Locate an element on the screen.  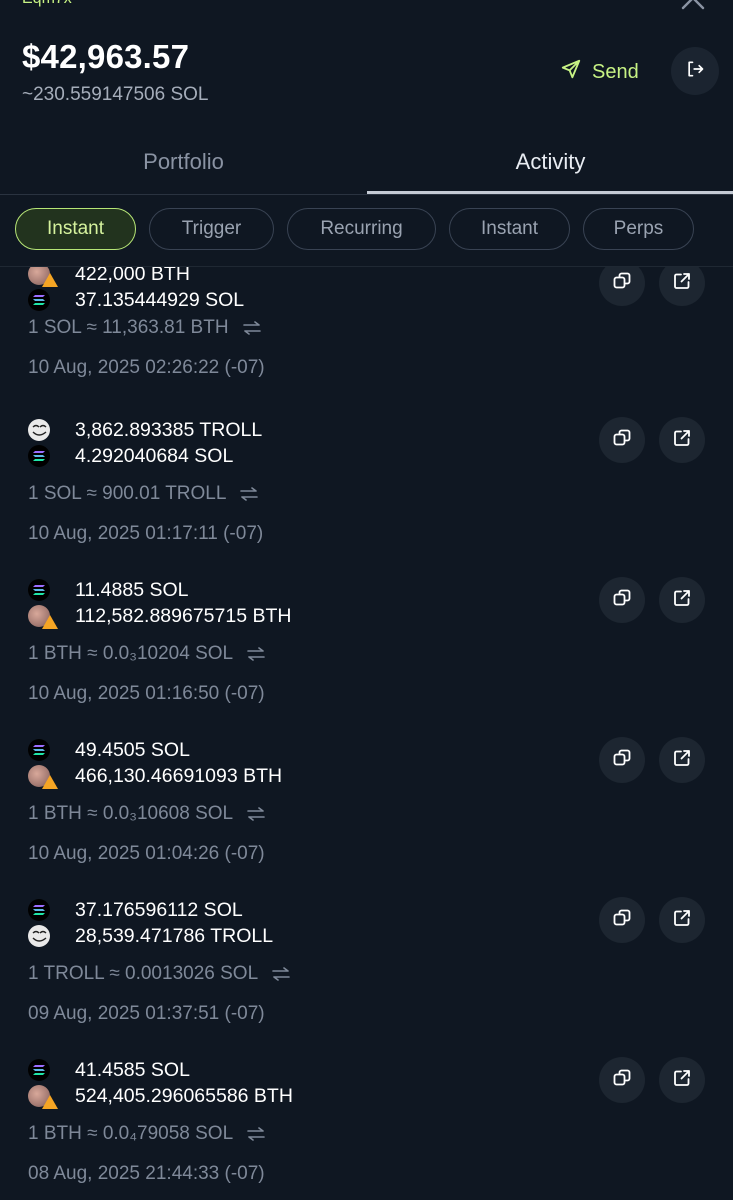
token-amount: 4.292040684 SOL is located at coordinates (154, 455).